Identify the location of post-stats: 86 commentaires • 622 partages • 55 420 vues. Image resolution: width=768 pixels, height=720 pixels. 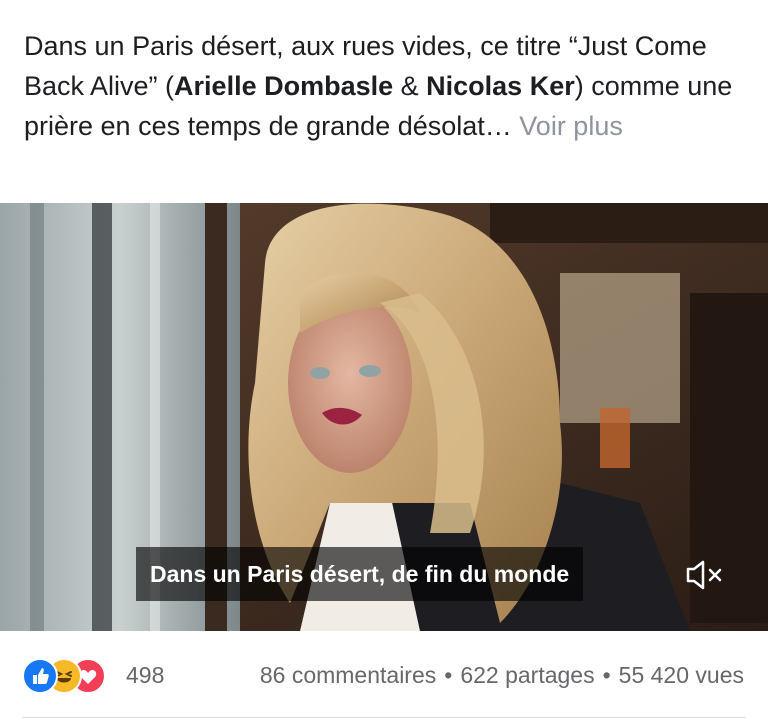
(502, 675).